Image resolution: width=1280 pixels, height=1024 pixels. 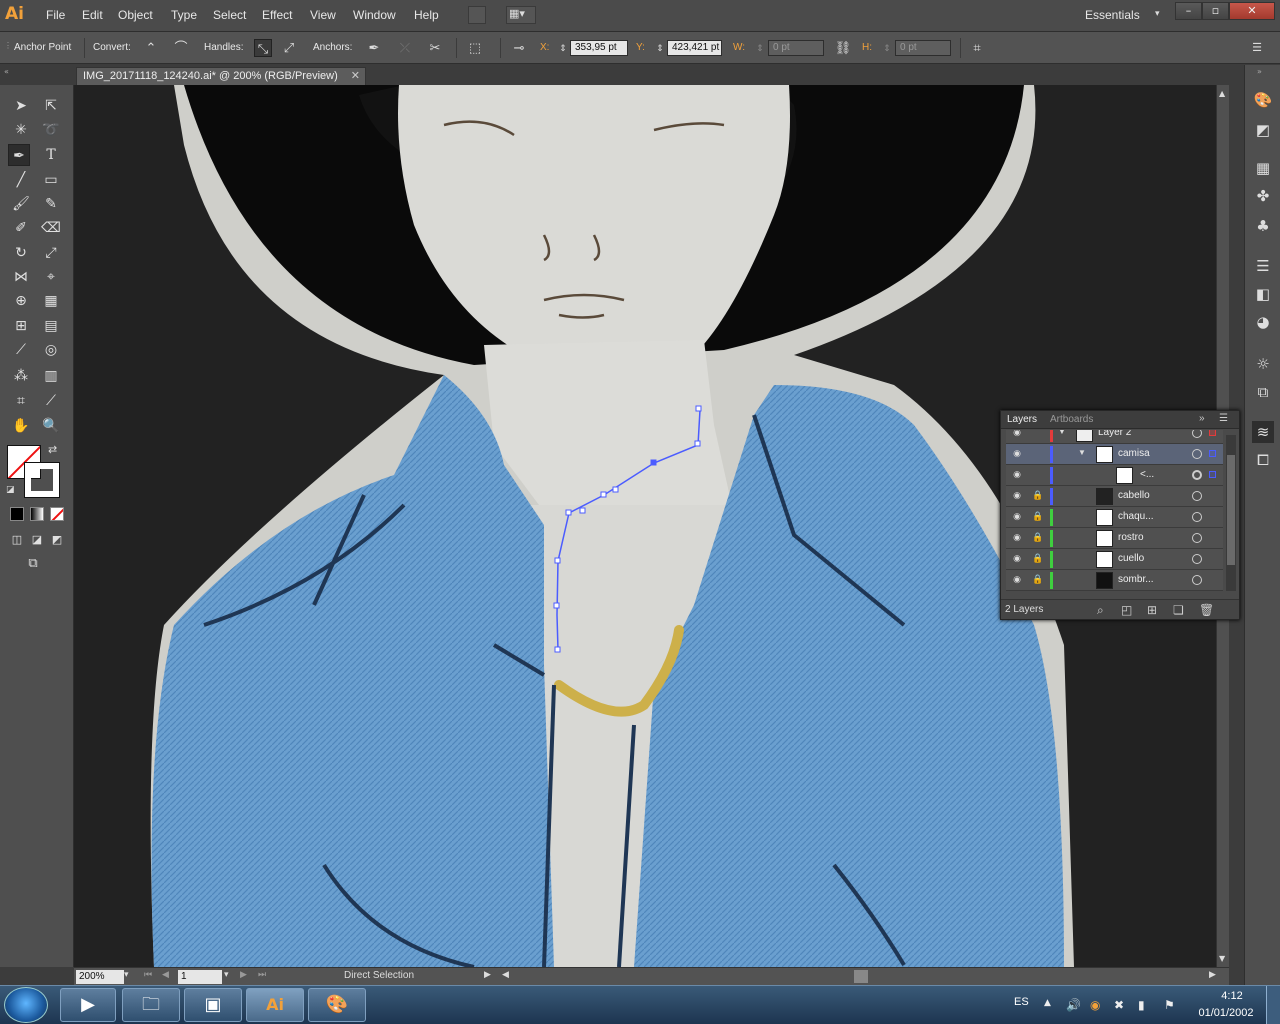 I want to click on brushes-icon: ✤, so click(x=1263, y=196).